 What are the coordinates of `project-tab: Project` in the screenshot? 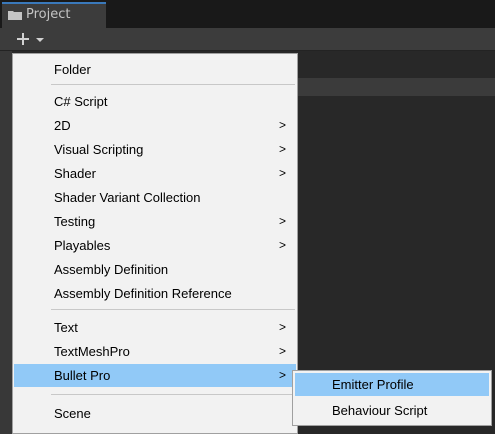 It's located at (54, 15).